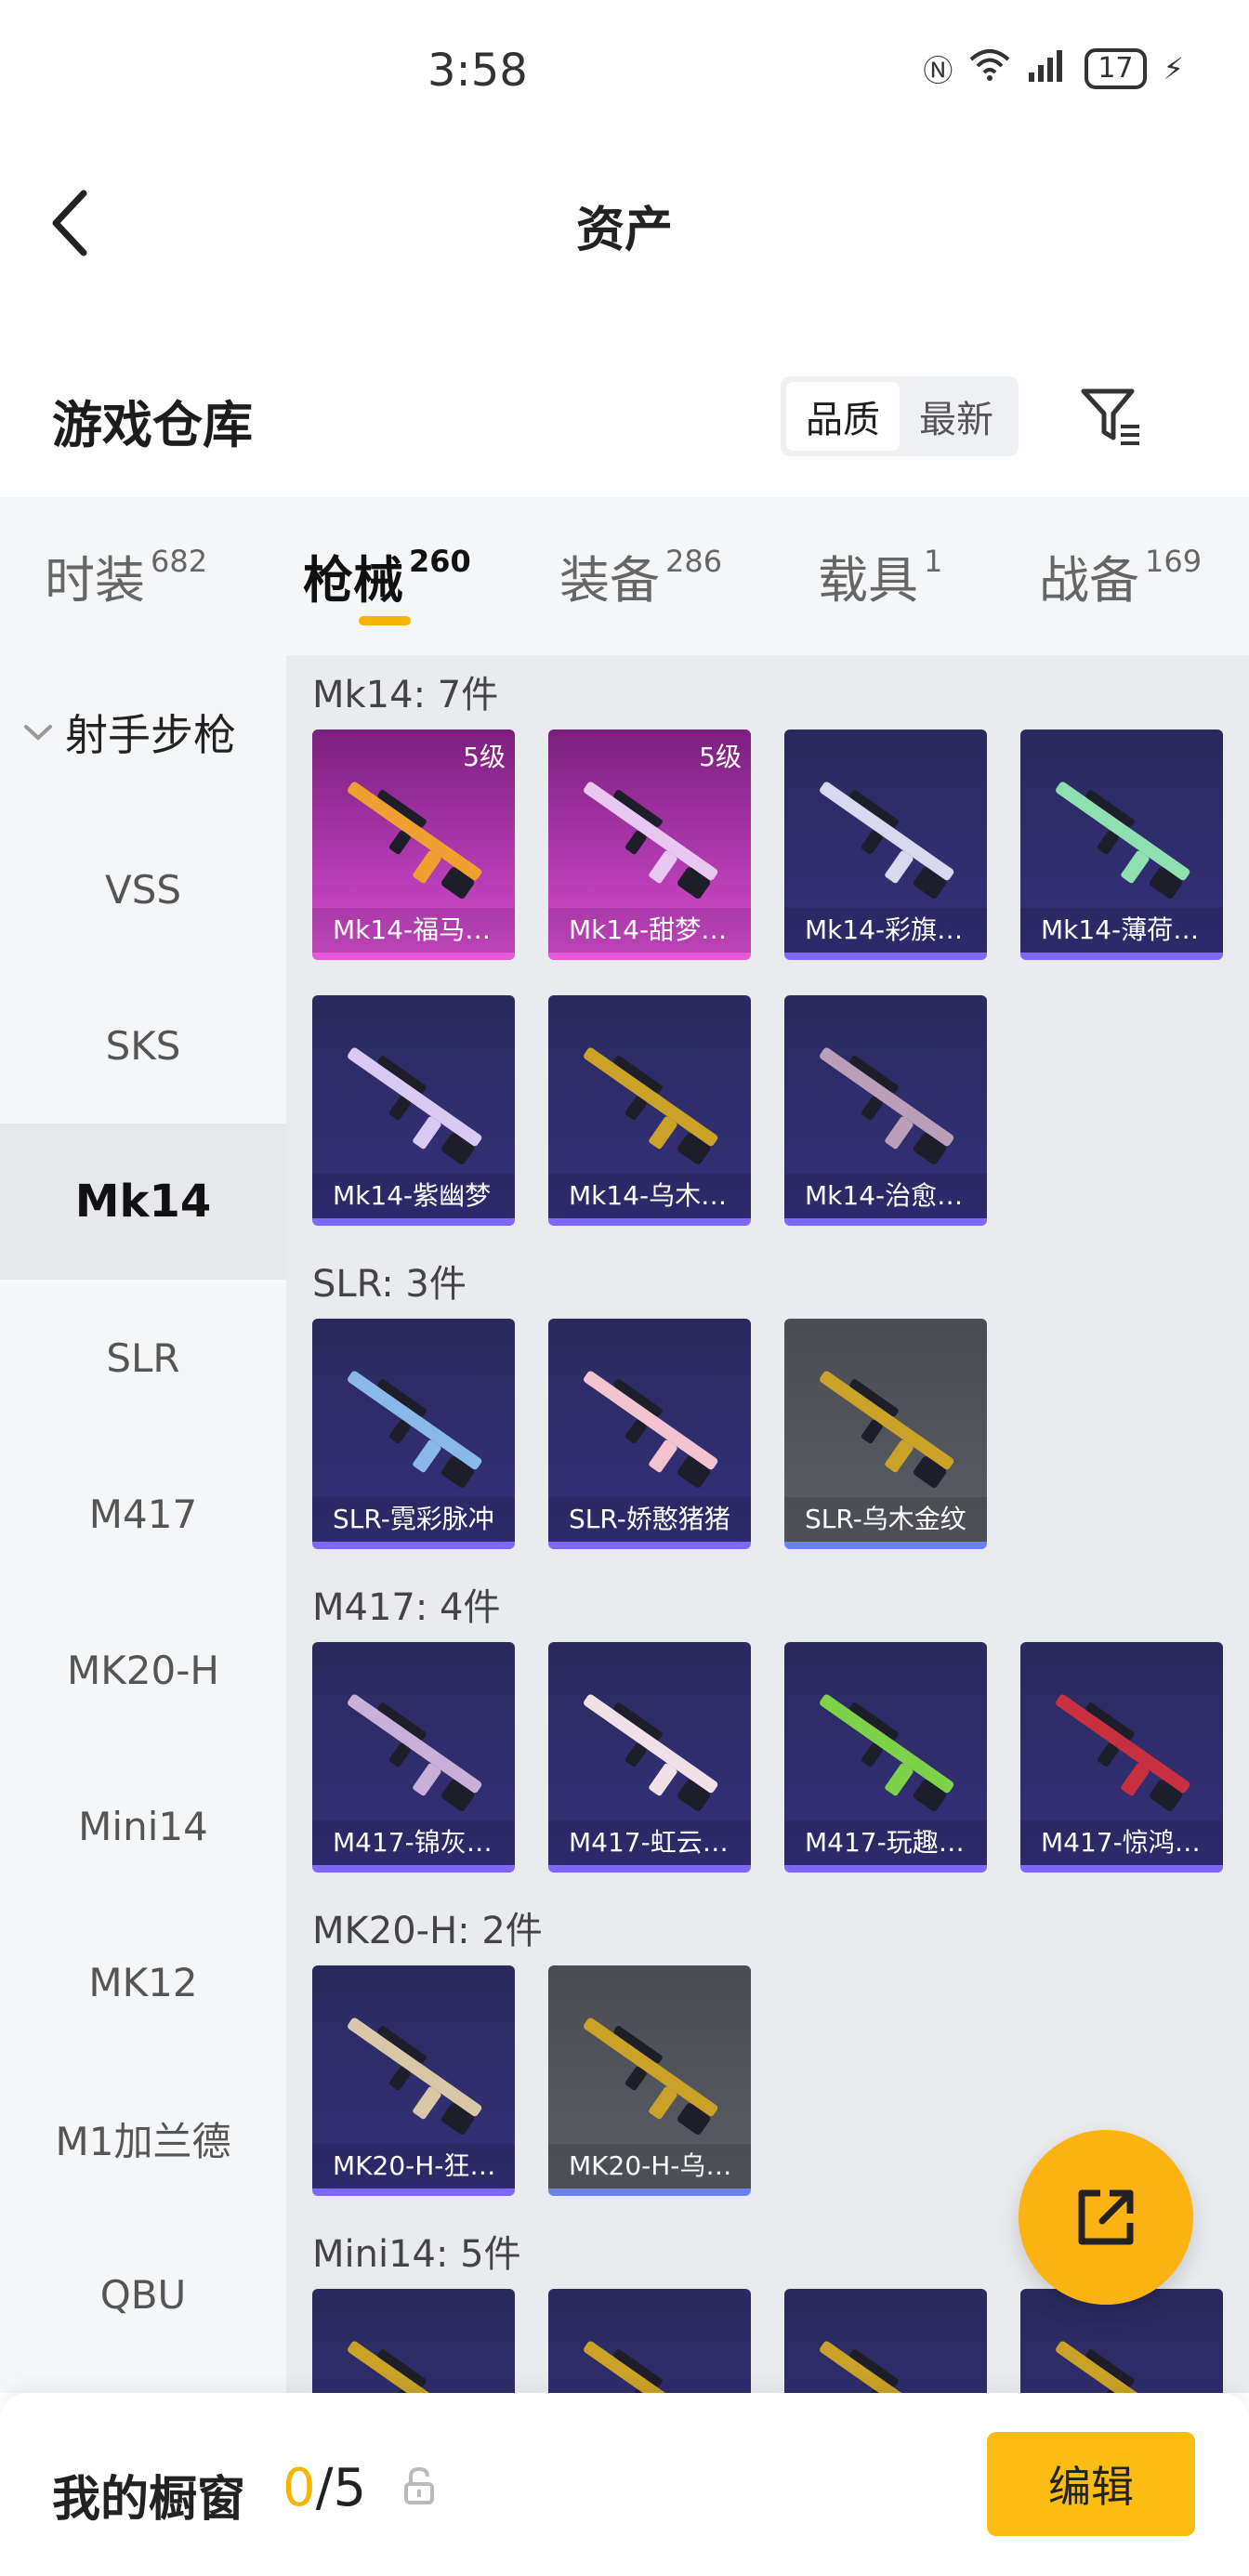  What do you see at coordinates (143, 1045) in the screenshot?
I see `sidebar-item-sks: SKS` at bounding box center [143, 1045].